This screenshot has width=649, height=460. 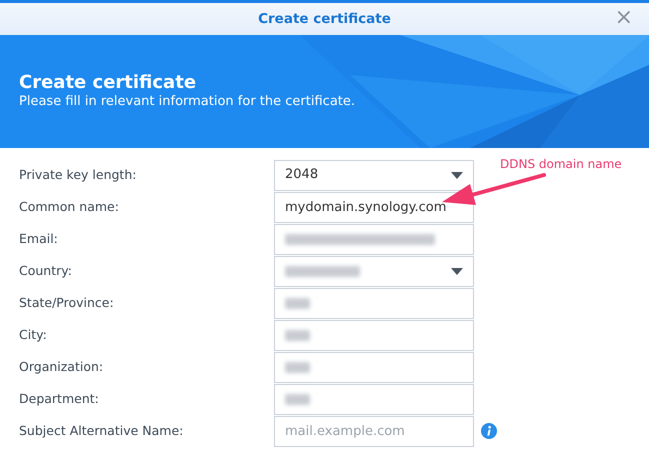 I want to click on dropdown, so click(x=374, y=271).